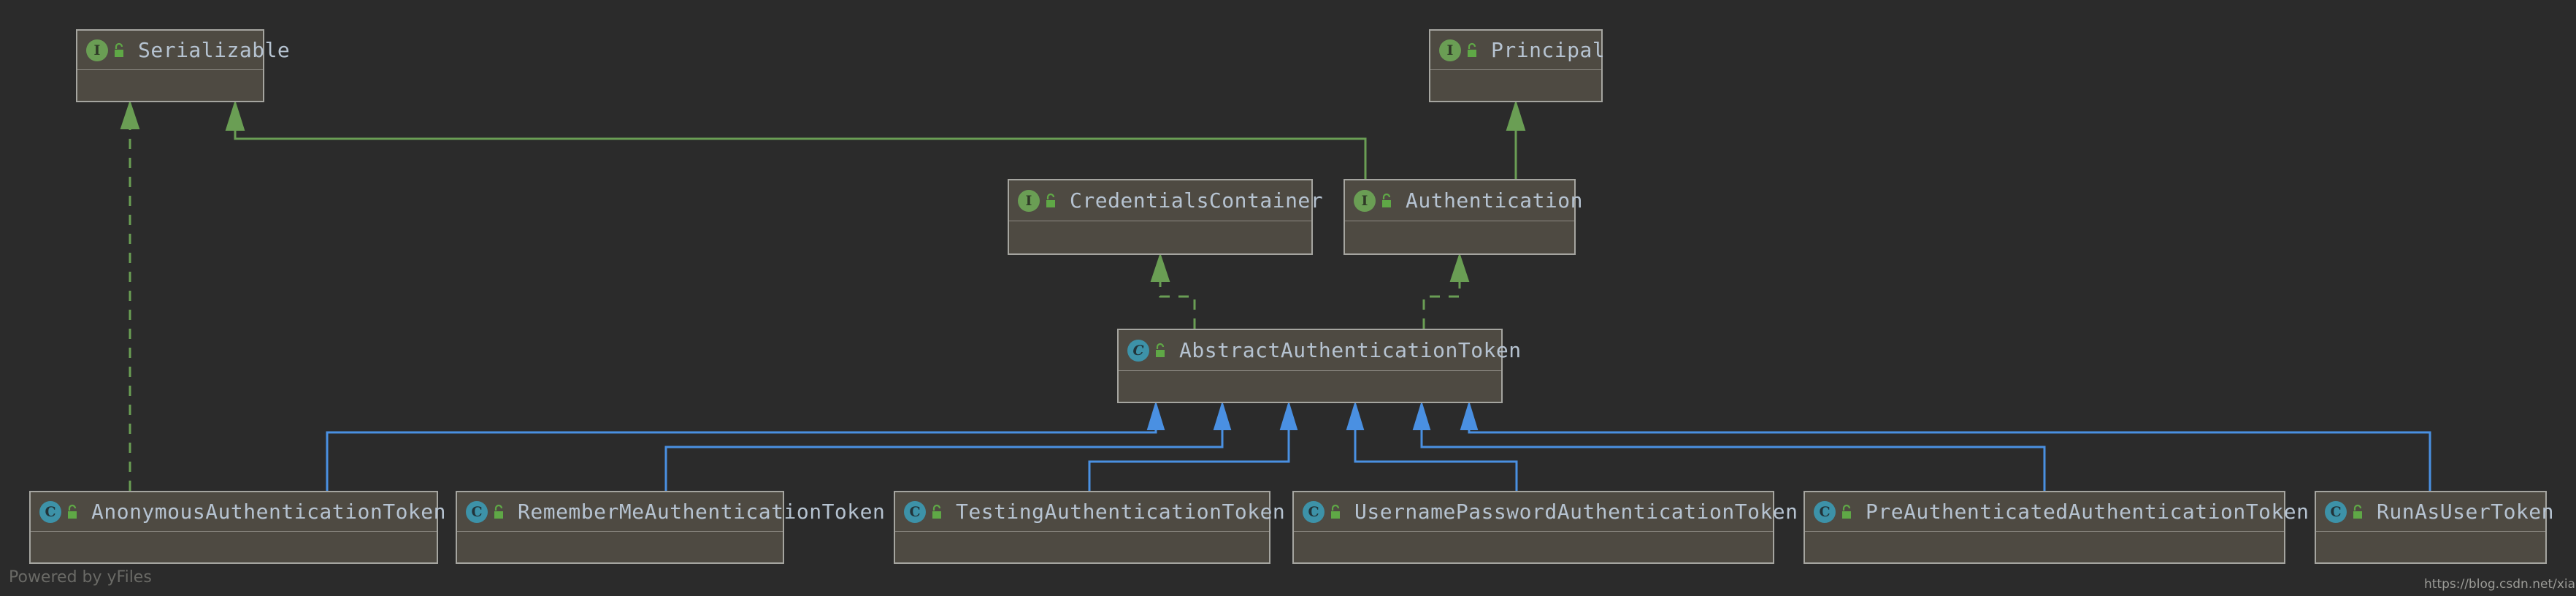 The width and height of the screenshot is (2576, 596). Describe the element at coordinates (1173, 290) in the screenshot. I see `edge-abstract-to-credentials-container` at that location.